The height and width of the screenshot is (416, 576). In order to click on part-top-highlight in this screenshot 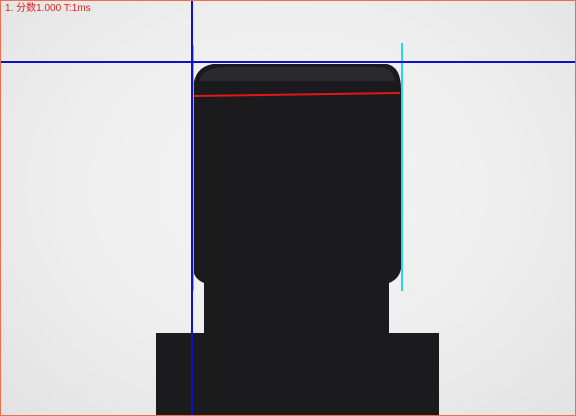, I will do `click(297, 74)`.